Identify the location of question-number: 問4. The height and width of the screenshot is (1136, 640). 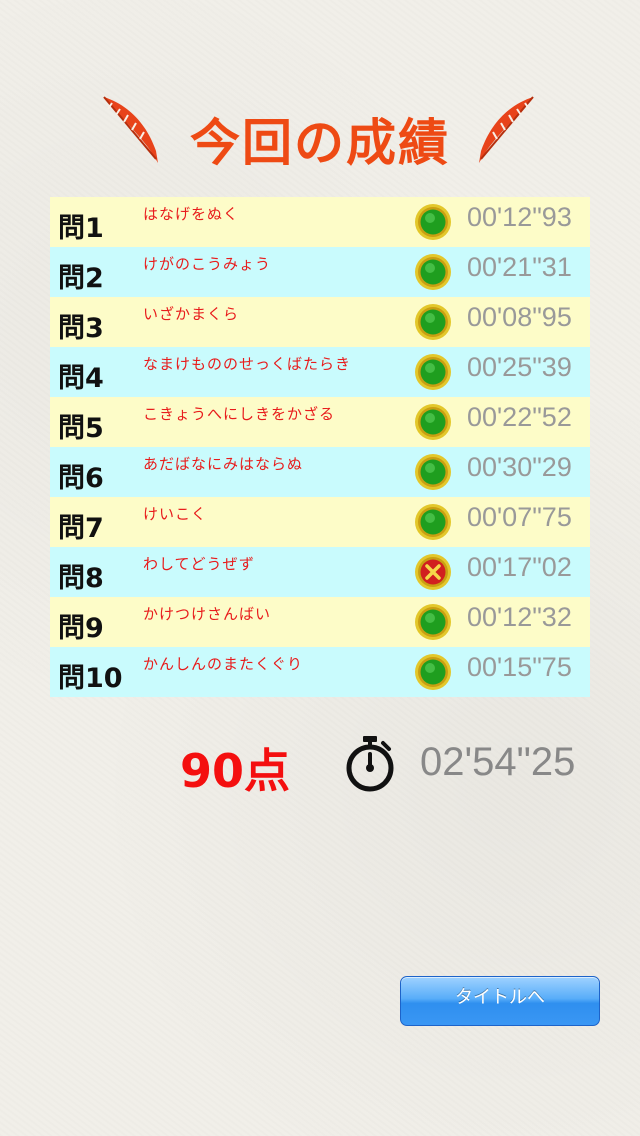
(81, 378).